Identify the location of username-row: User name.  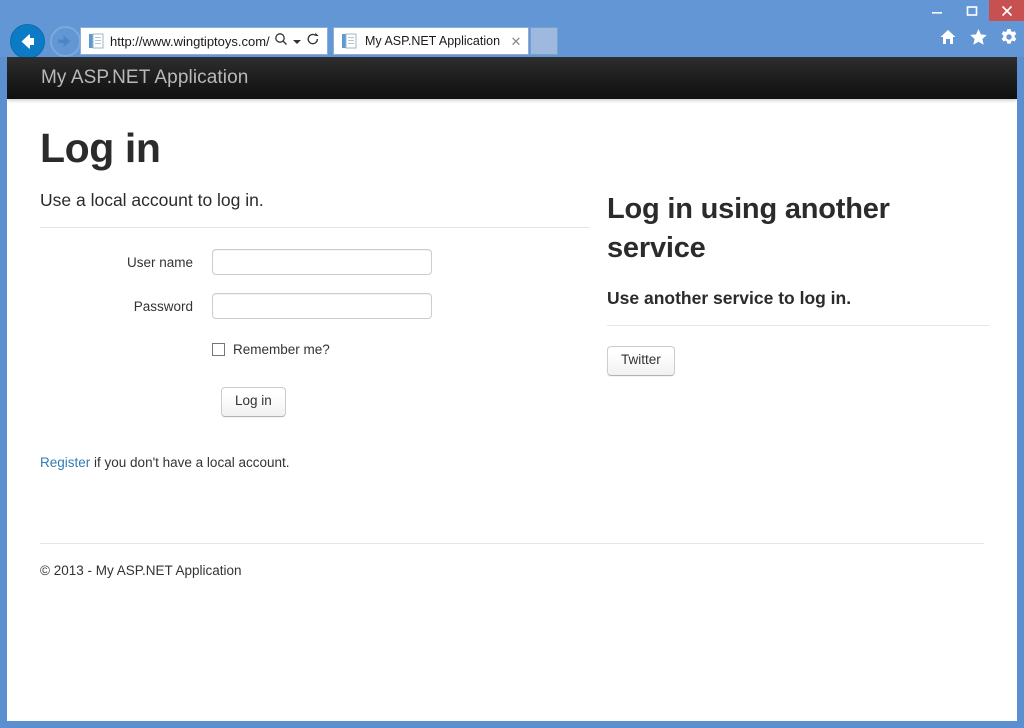
(315, 262).